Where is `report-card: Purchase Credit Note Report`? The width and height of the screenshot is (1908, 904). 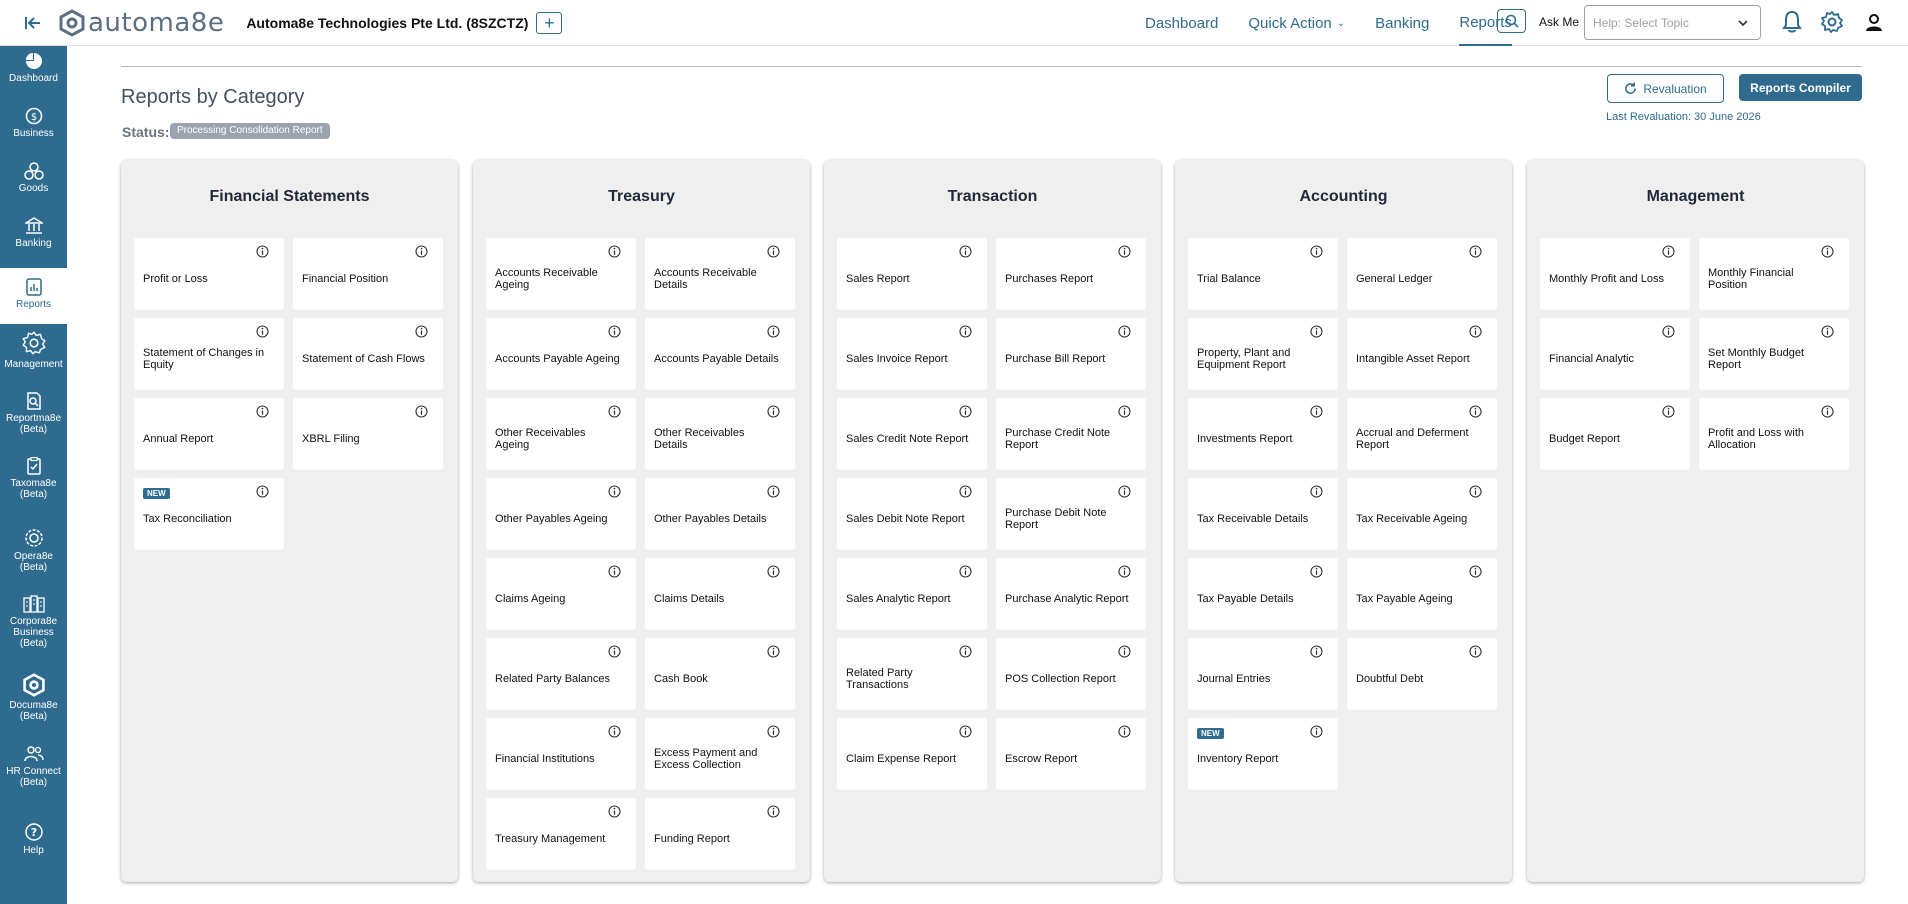 report-card: Purchase Credit Note Report is located at coordinates (1071, 434).